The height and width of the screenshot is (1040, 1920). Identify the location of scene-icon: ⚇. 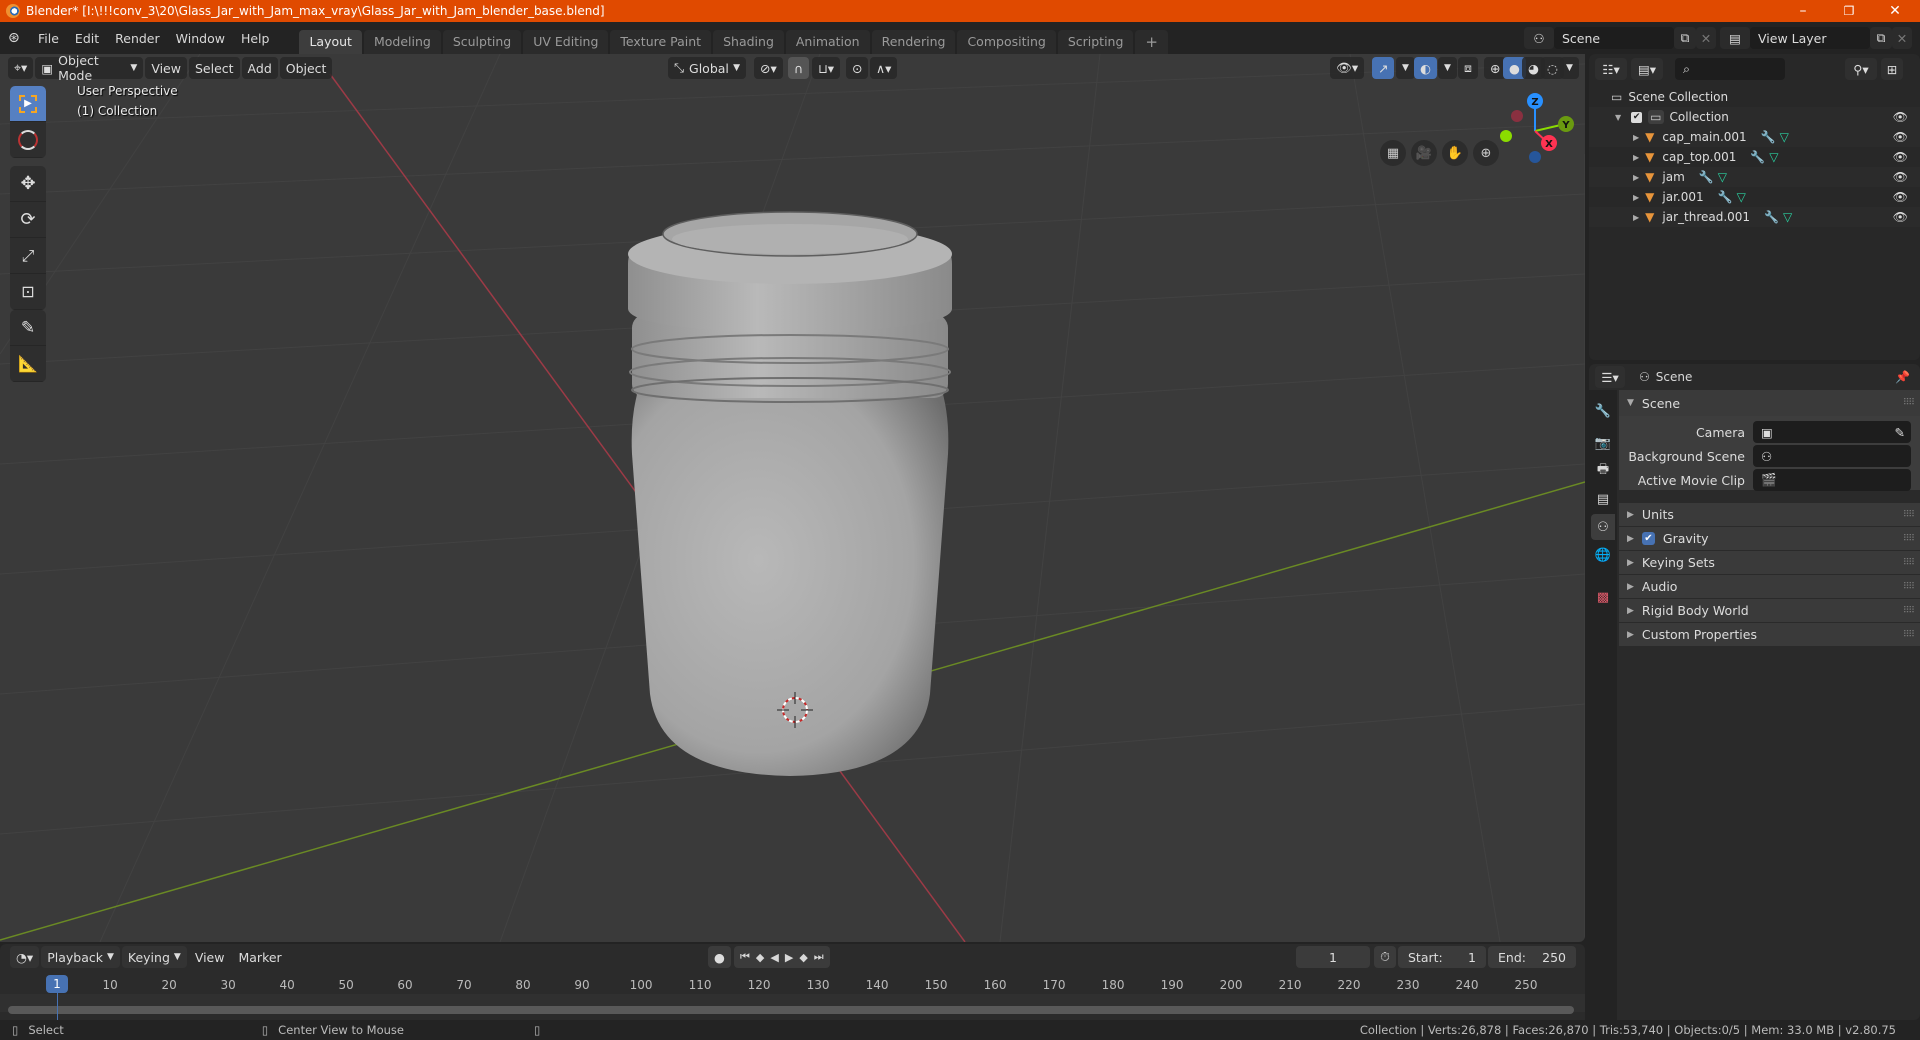
(1539, 38).